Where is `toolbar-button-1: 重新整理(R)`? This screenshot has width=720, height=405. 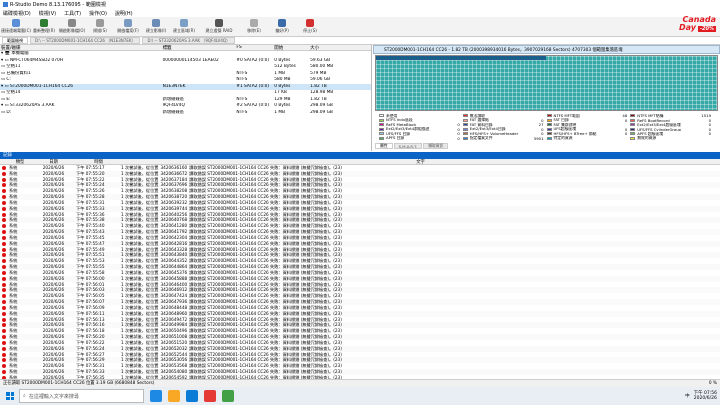 toolbar-button-1: 重新整理(R) is located at coordinates (44, 26).